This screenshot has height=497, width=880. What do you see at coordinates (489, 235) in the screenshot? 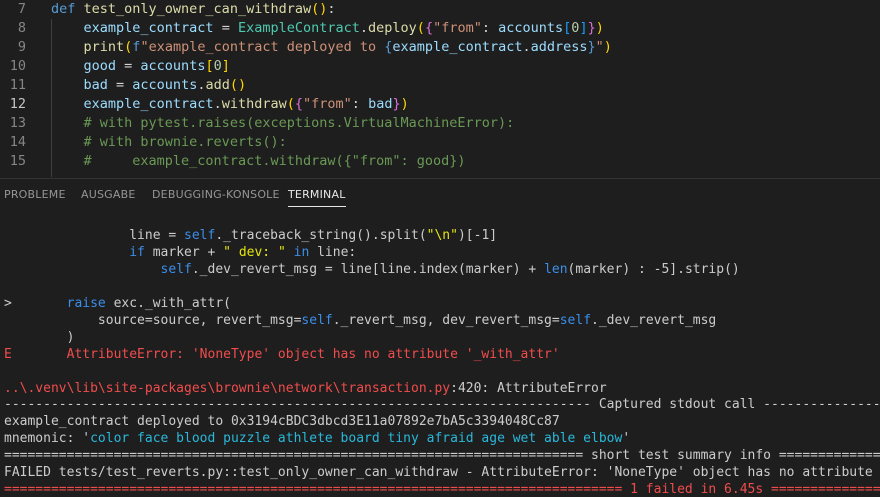
I see `terminal-text: 1]` at bounding box center [489, 235].